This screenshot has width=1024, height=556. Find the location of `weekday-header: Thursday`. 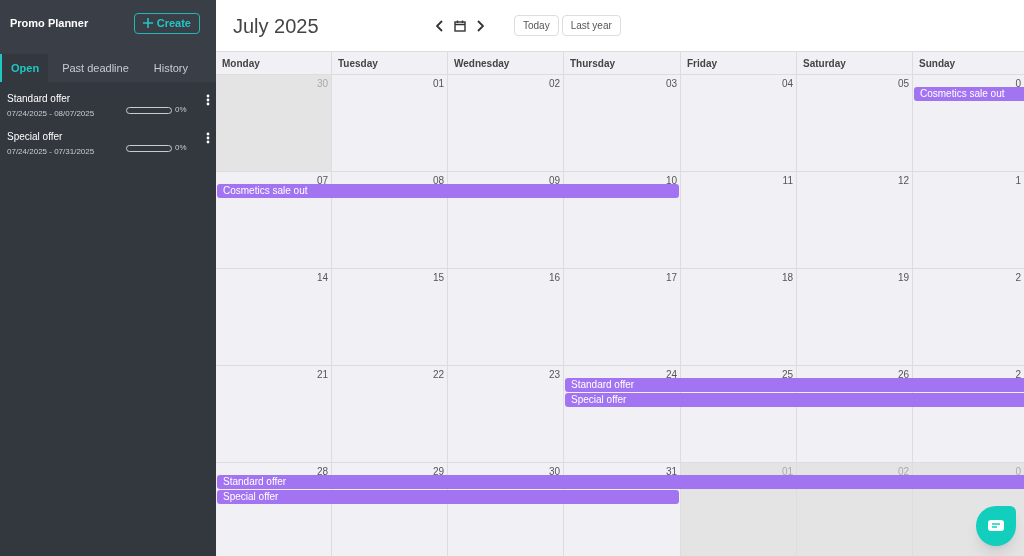

weekday-header: Thursday is located at coordinates (622, 63).